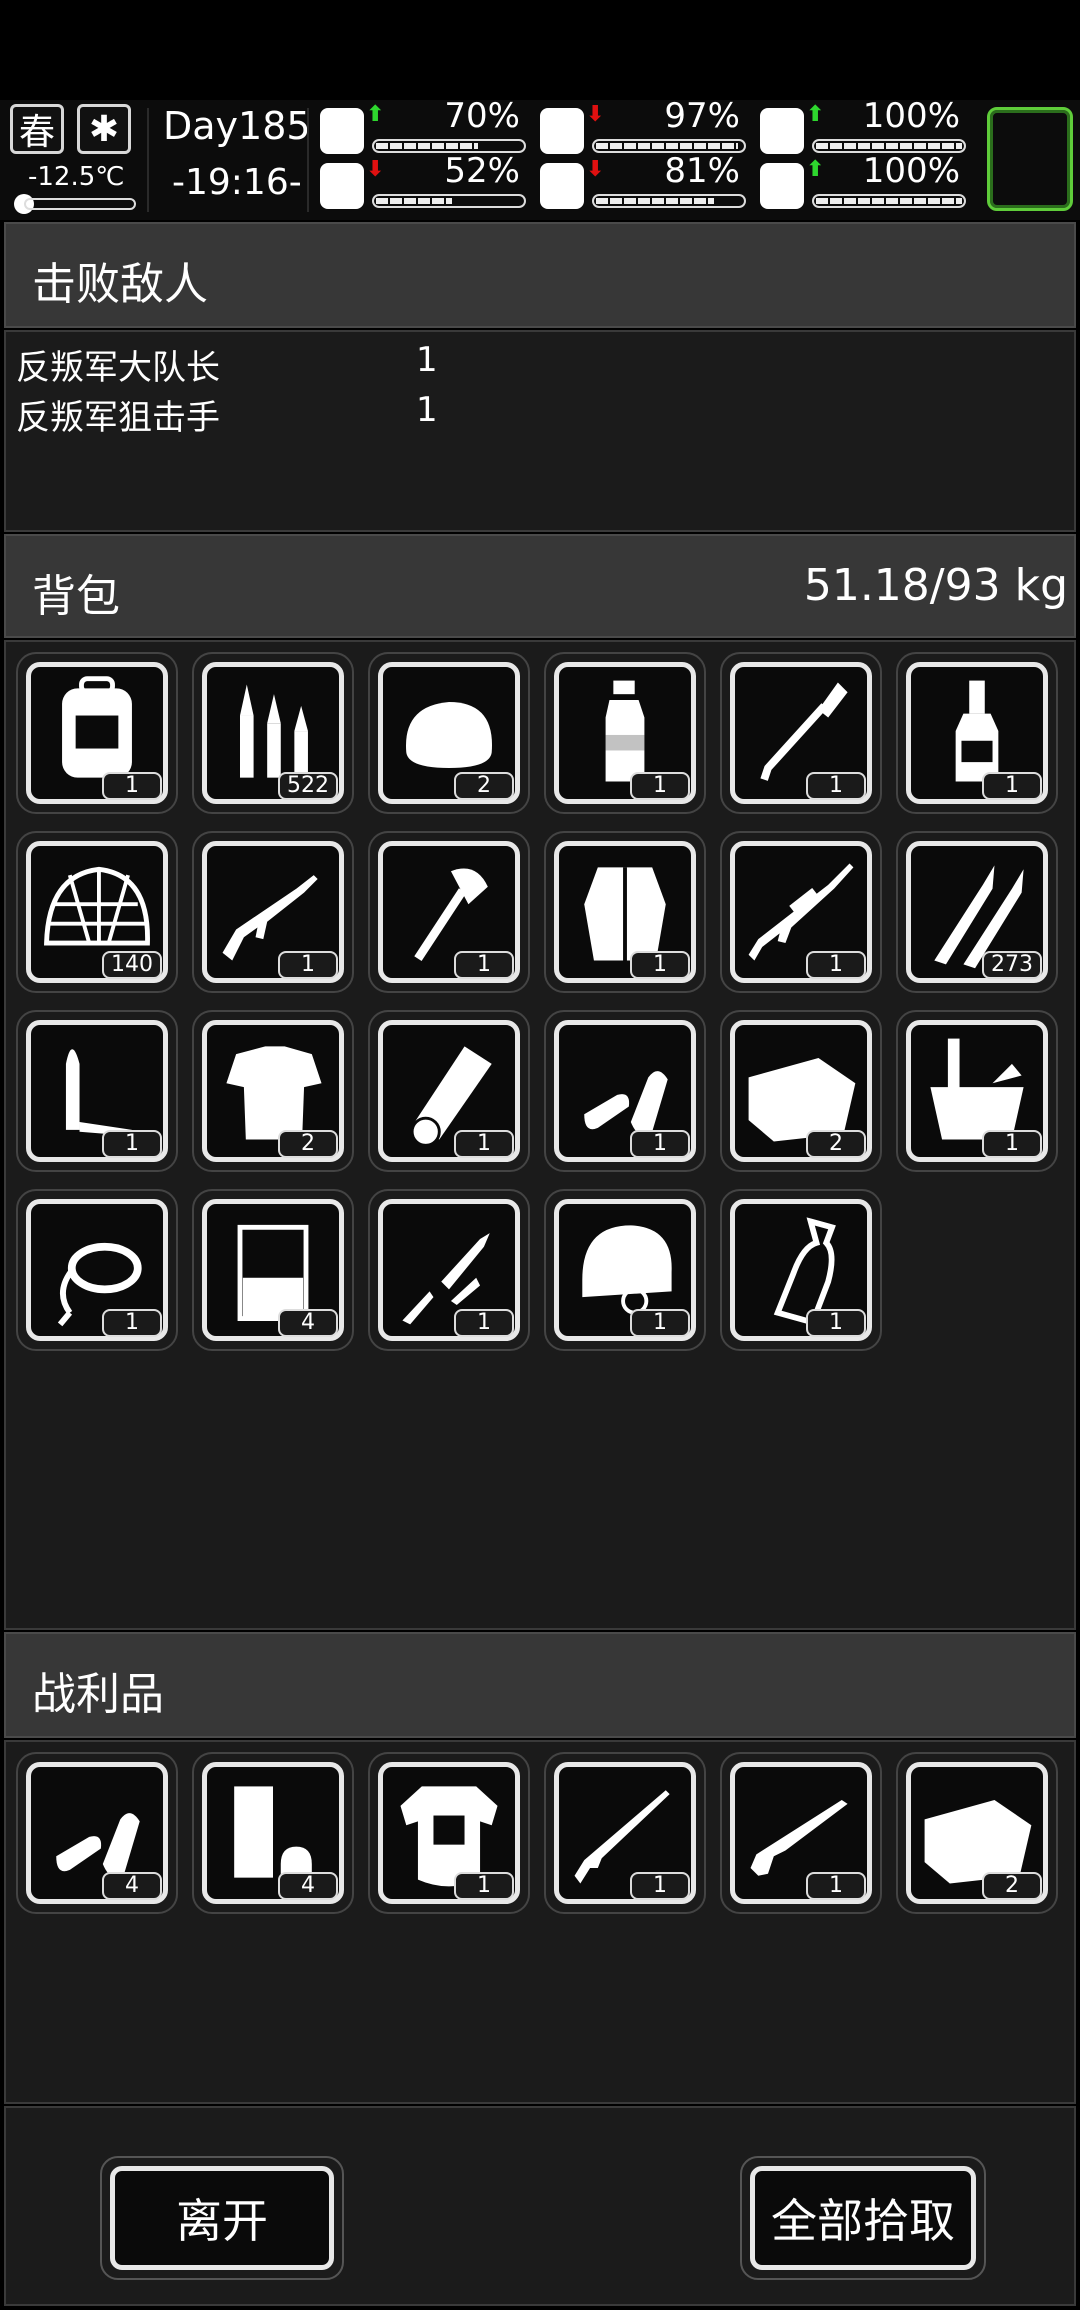 The height and width of the screenshot is (2310, 1080). I want to click on medkit-icon, so click(342, 131).